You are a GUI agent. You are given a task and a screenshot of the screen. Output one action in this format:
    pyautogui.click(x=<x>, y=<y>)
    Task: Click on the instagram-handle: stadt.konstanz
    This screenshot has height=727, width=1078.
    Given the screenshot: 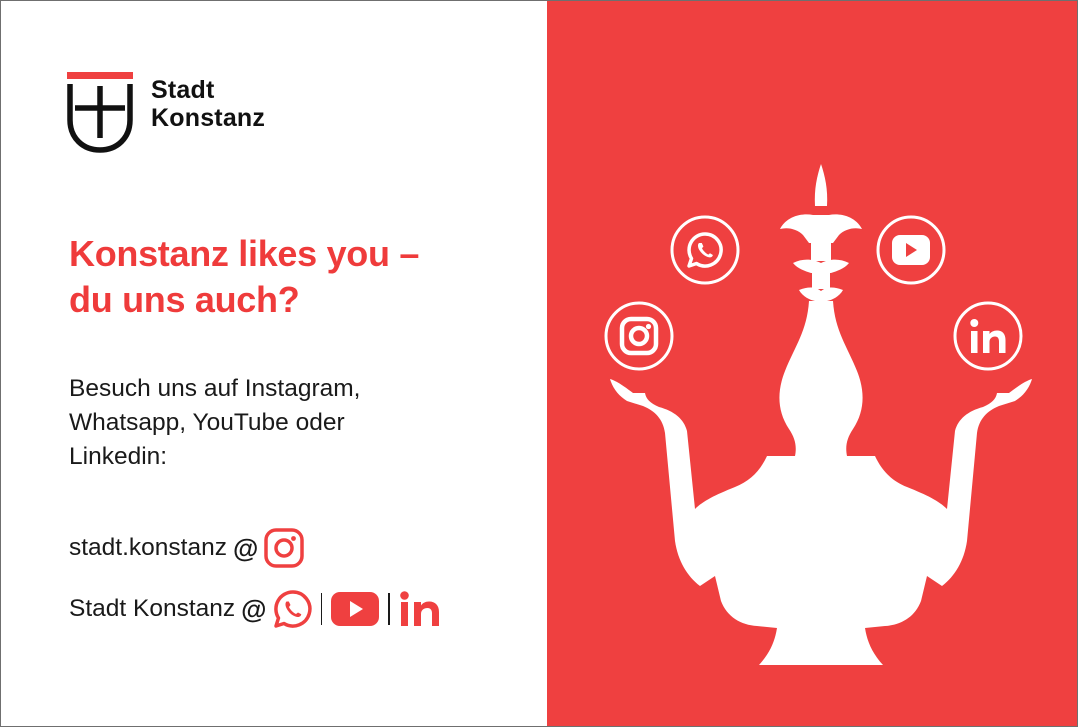 What is the action you would take?
    pyautogui.click(x=148, y=547)
    